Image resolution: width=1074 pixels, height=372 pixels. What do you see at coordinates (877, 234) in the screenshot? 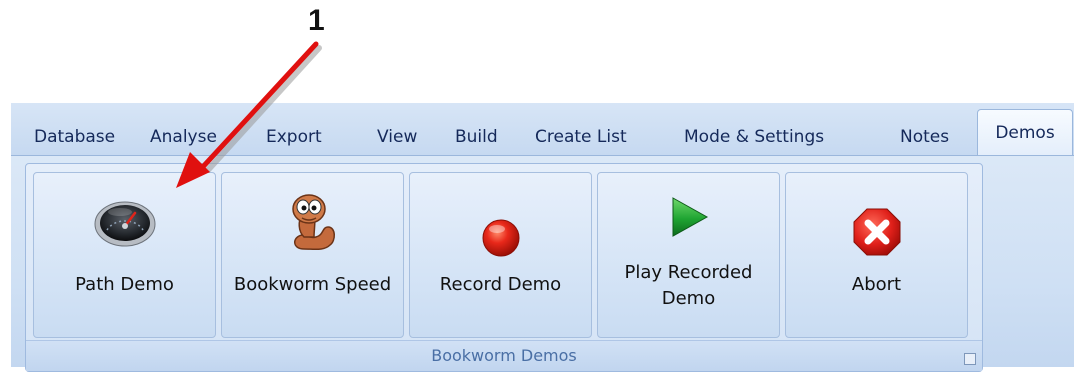
I see `abort-icon` at bounding box center [877, 234].